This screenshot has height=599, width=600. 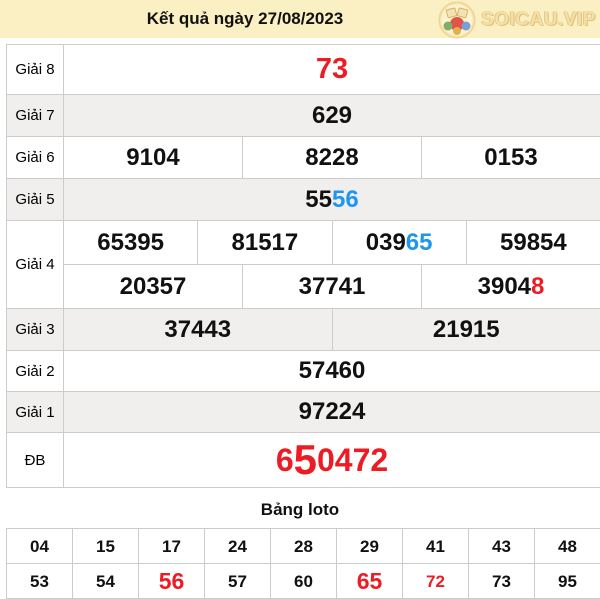 I want to click on prize-number-part: 629, so click(x=332, y=116).